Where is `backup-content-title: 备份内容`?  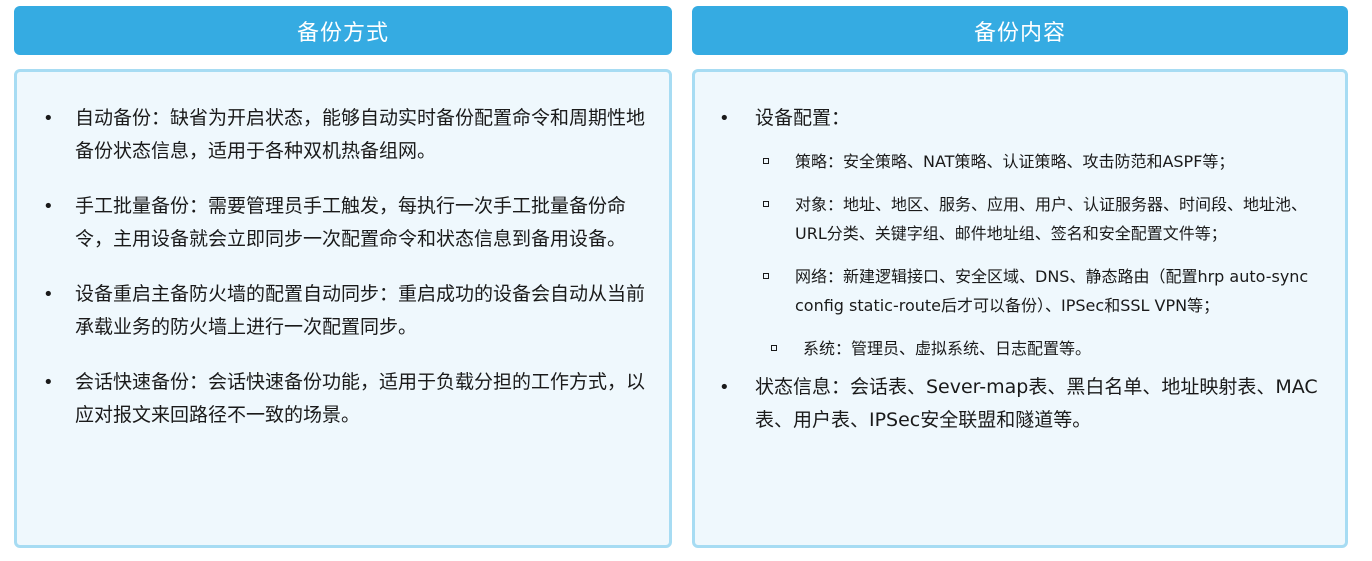
backup-content-title: 备份内容 is located at coordinates (1019, 33).